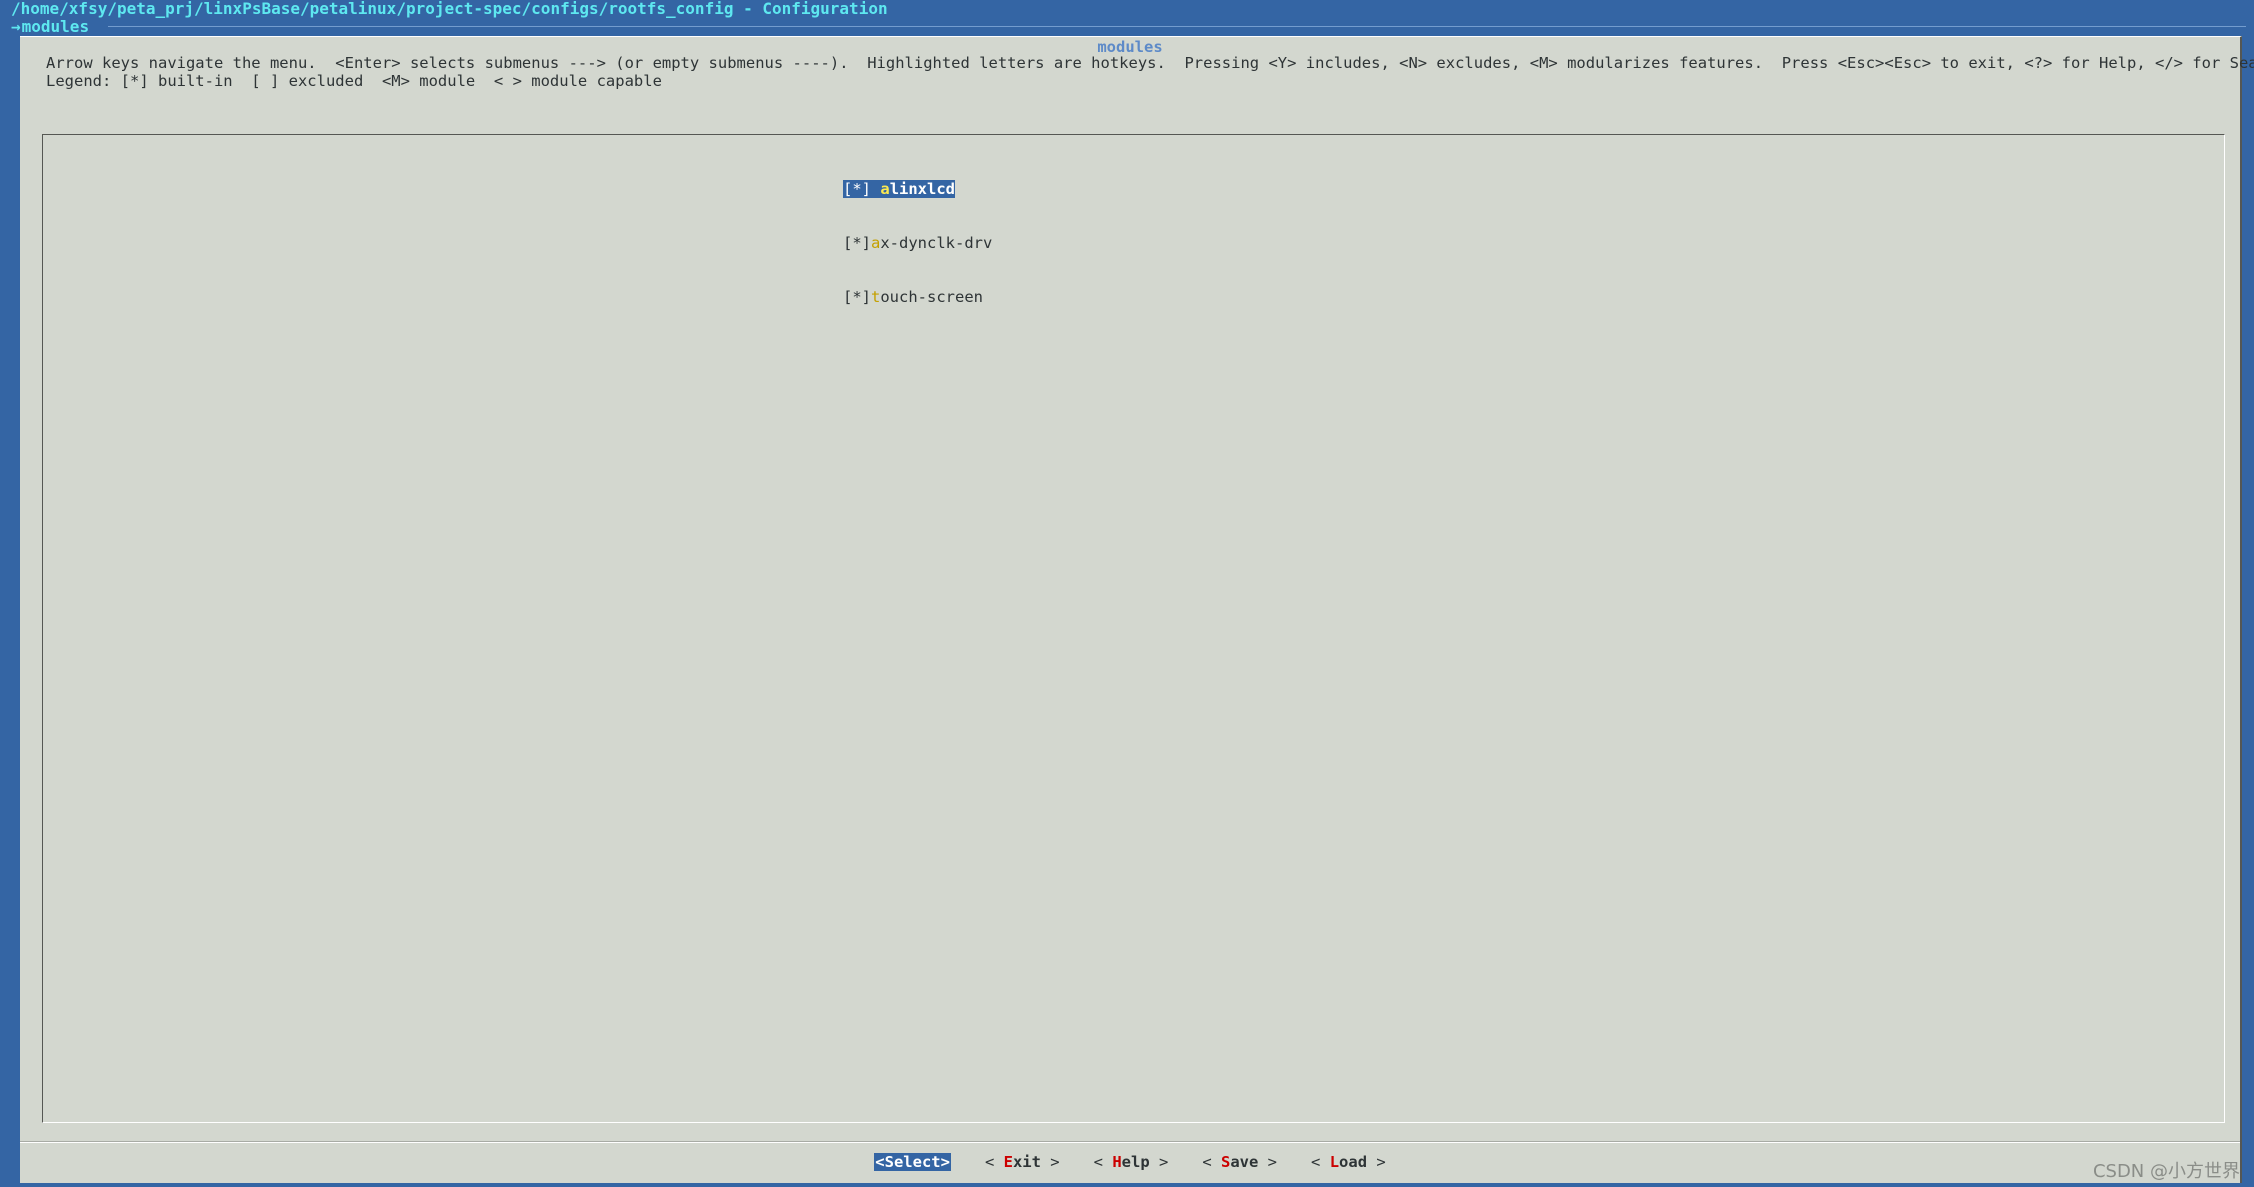 This screenshot has width=2254, height=1187. I want to click on save-button: < Save >, so click(1239, 1162).